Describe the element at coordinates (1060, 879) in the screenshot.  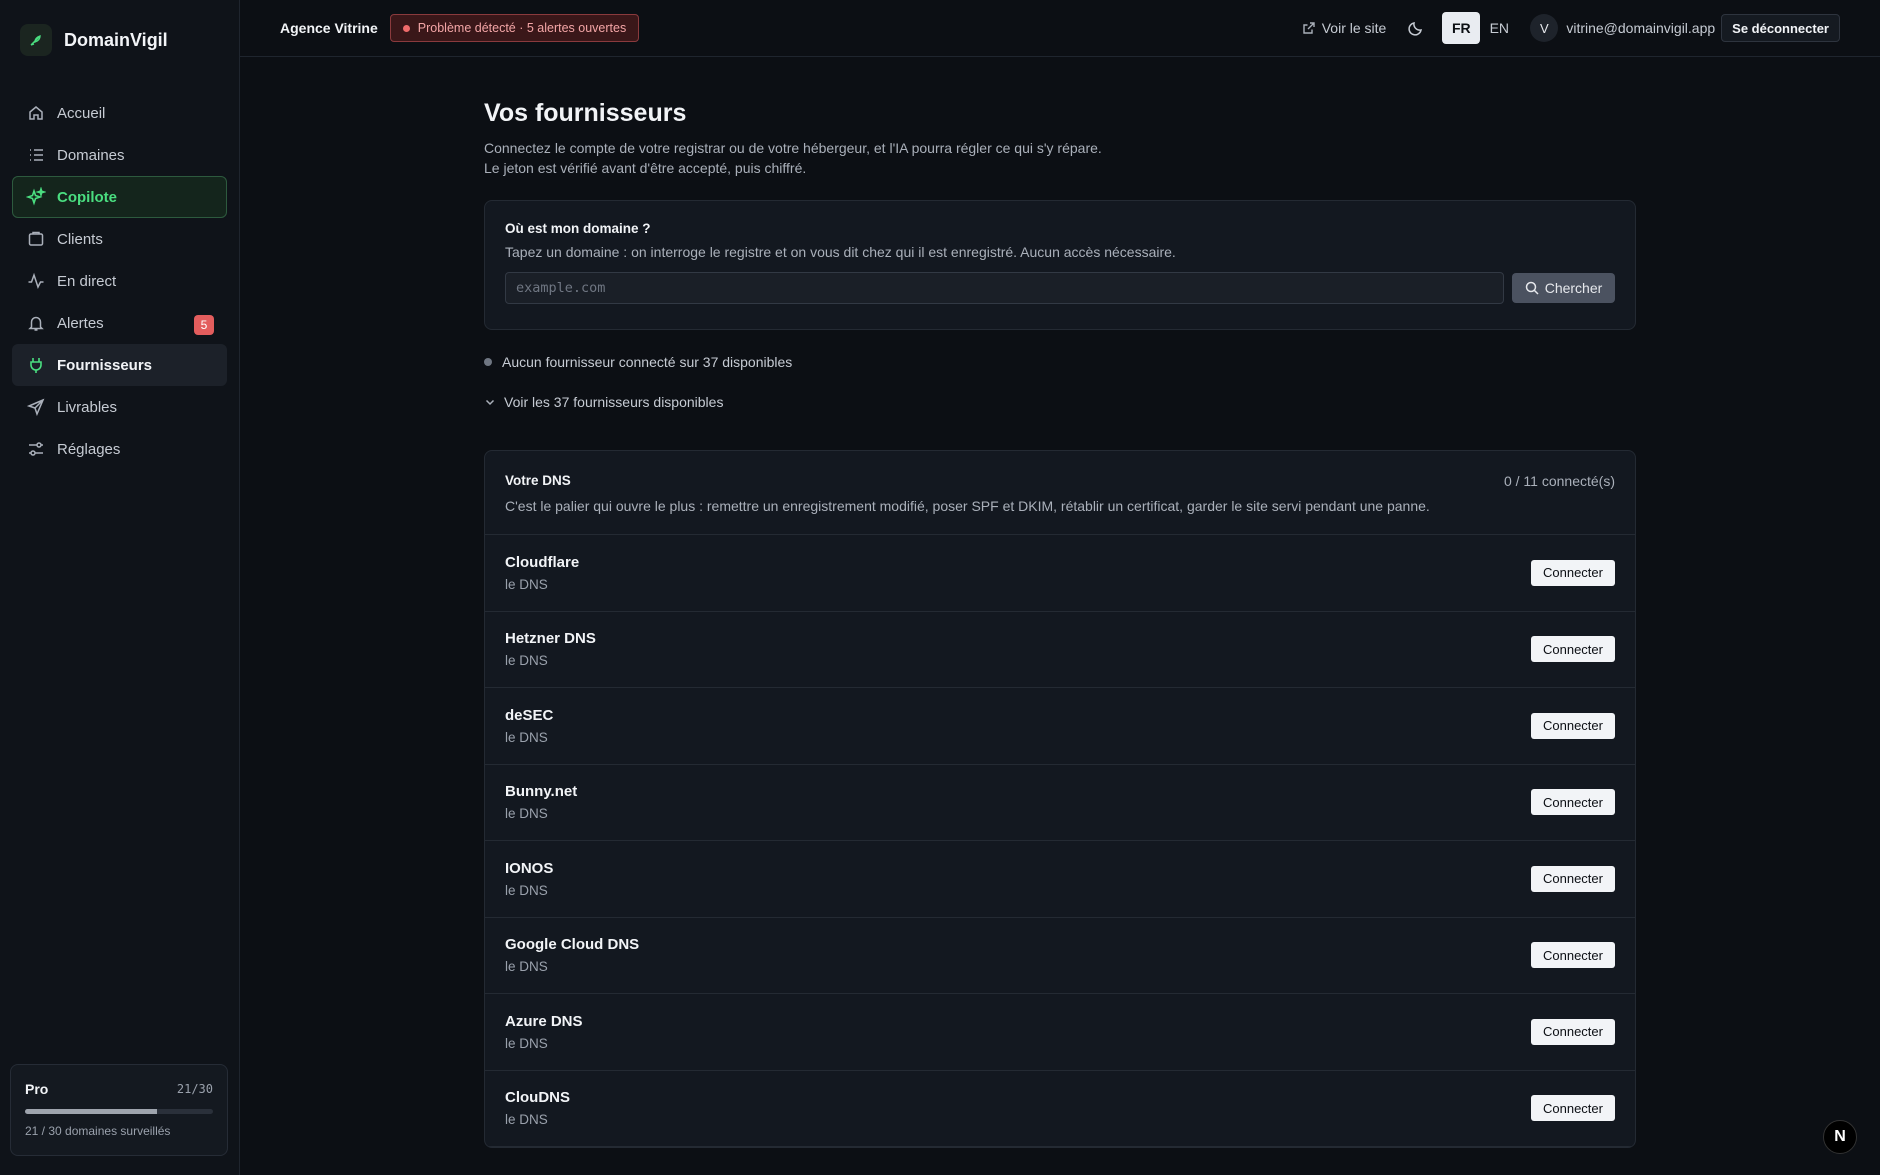
I see `provider-row: IONOS le DNS Connecter` at that location.